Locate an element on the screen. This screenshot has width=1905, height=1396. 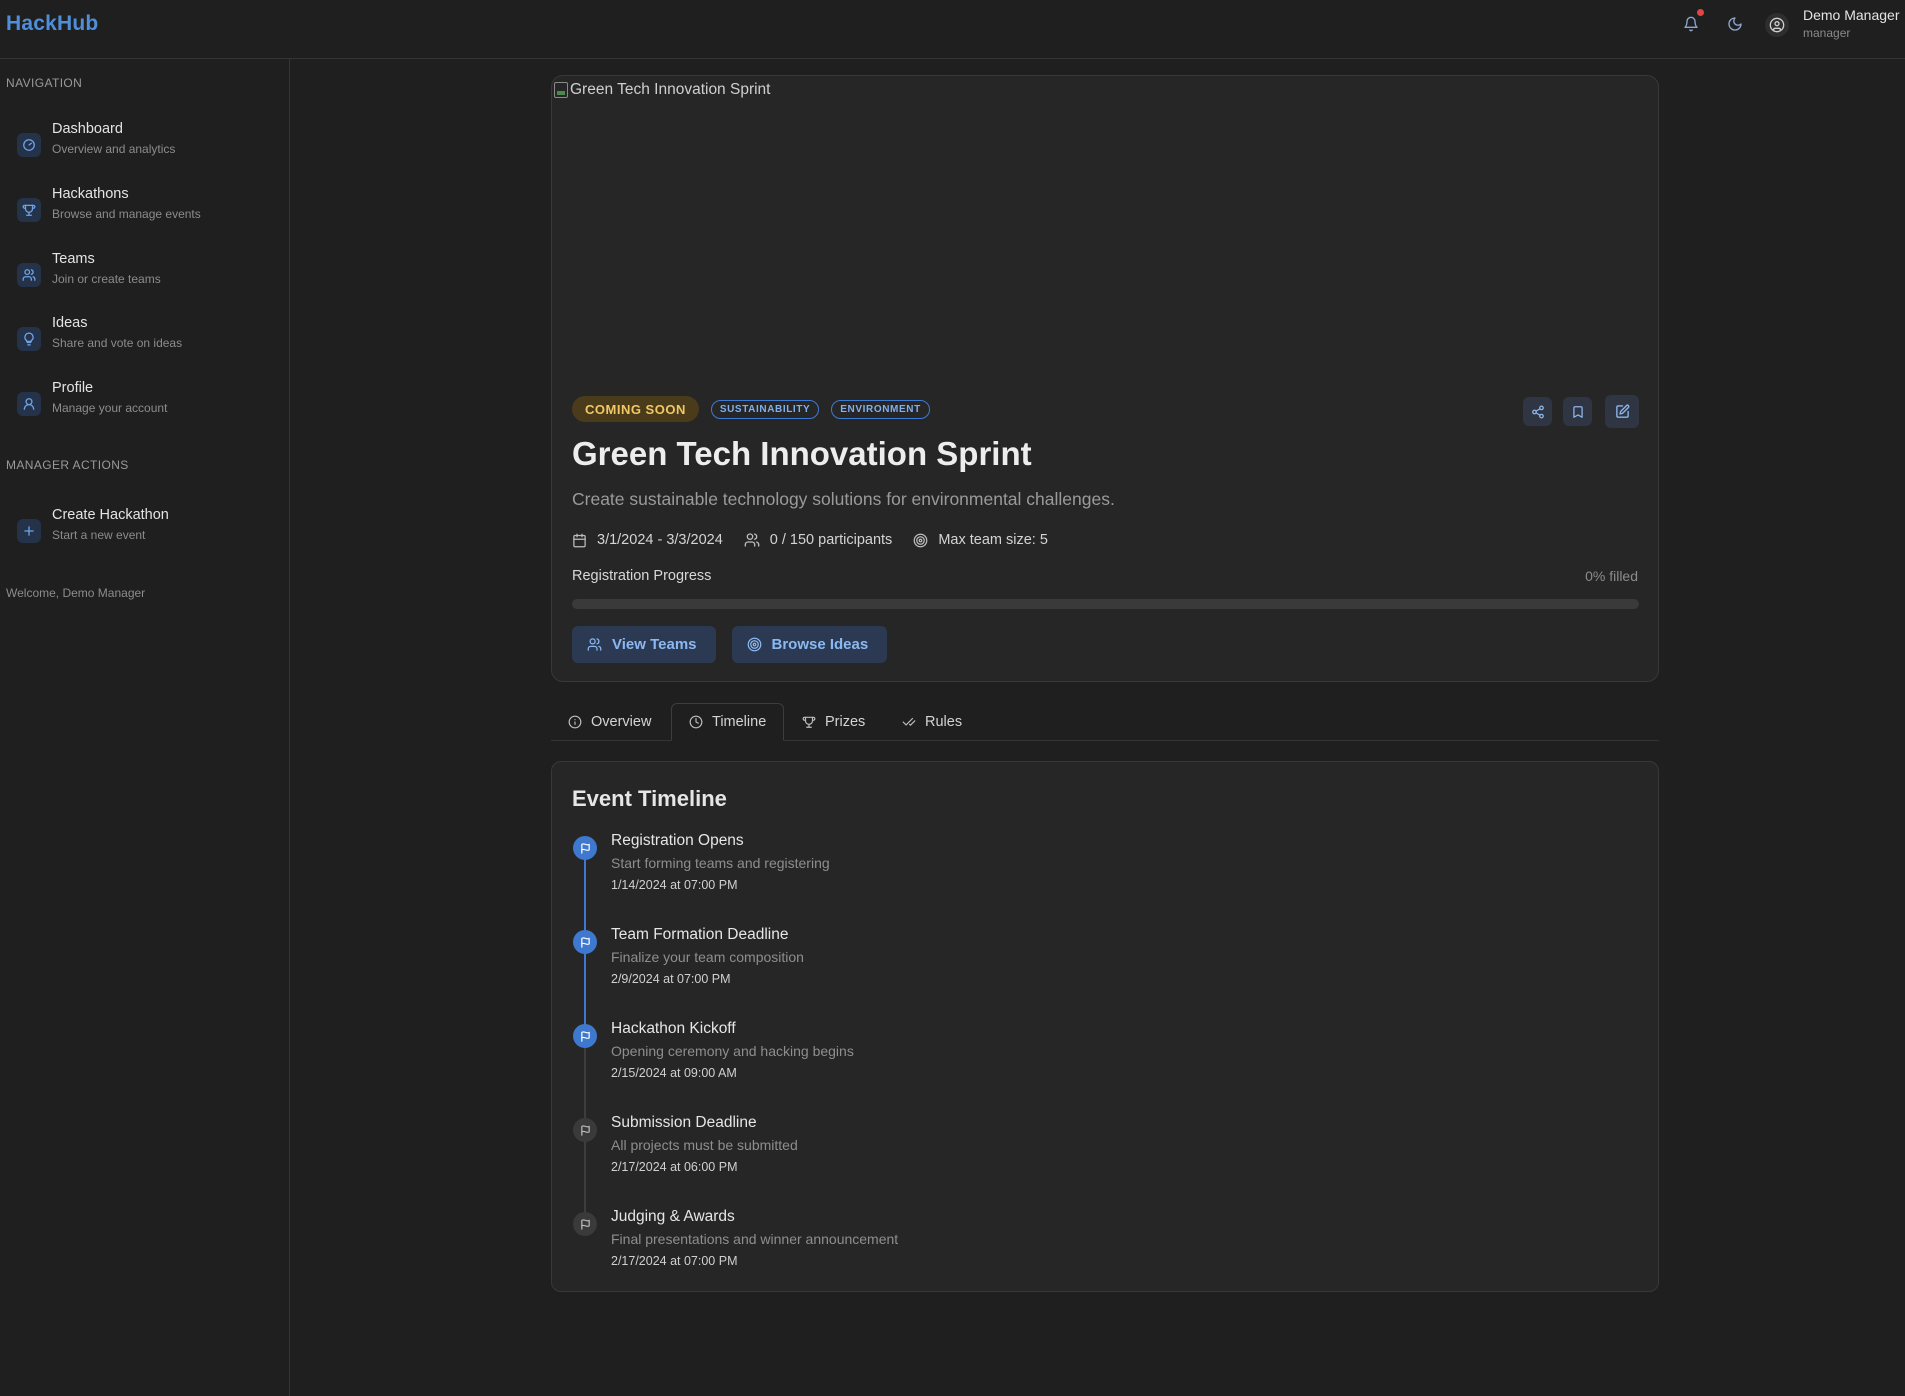
view-teams-button: View Teams is located at coordinates (644, 644).